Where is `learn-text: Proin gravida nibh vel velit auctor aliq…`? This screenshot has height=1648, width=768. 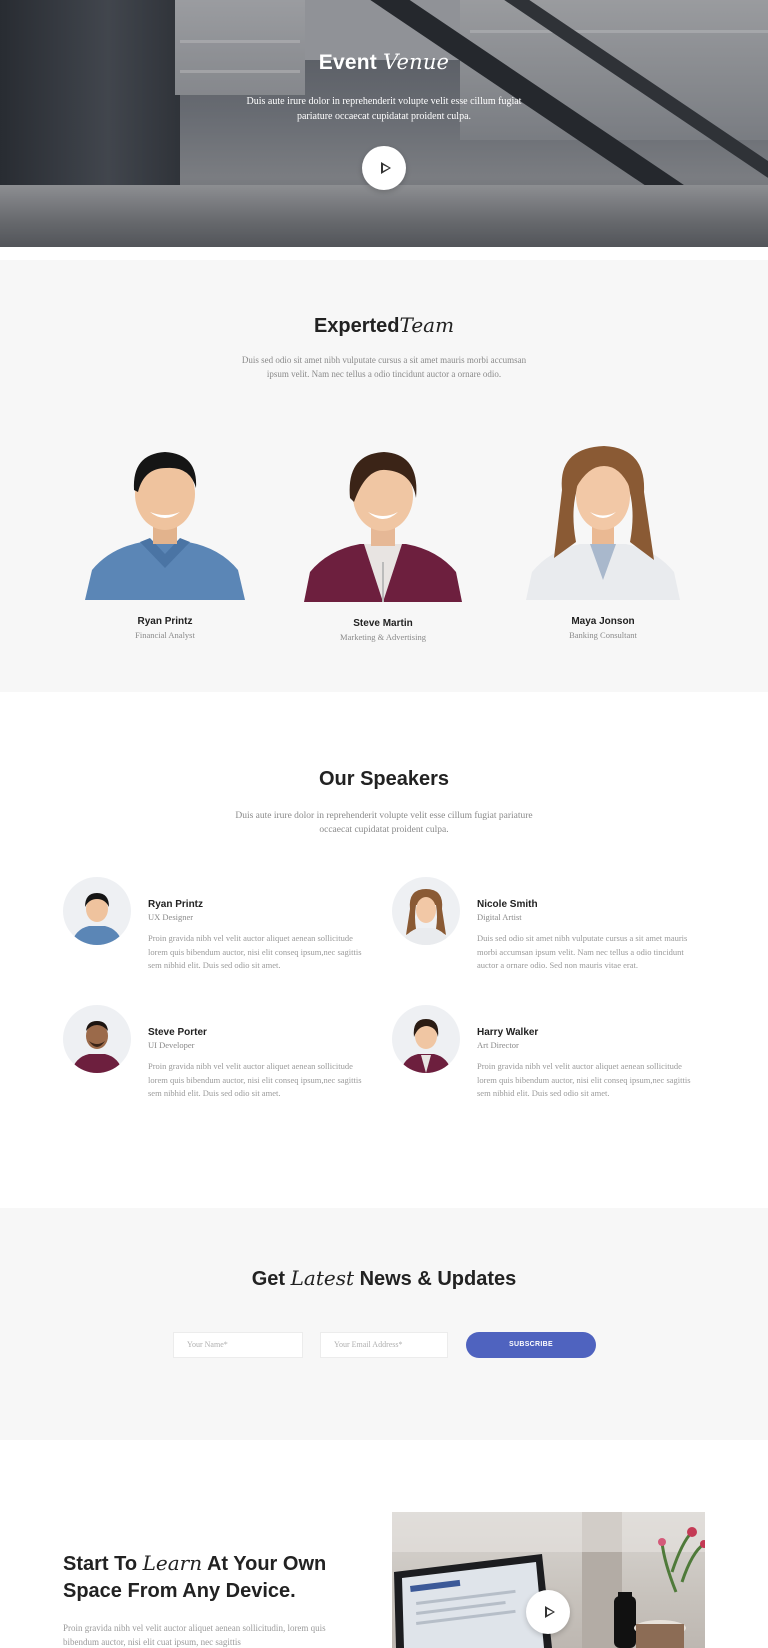 learn-text: Proin gravida nibh vel velit auctor aliq… is located at coordinates (194, 1635).